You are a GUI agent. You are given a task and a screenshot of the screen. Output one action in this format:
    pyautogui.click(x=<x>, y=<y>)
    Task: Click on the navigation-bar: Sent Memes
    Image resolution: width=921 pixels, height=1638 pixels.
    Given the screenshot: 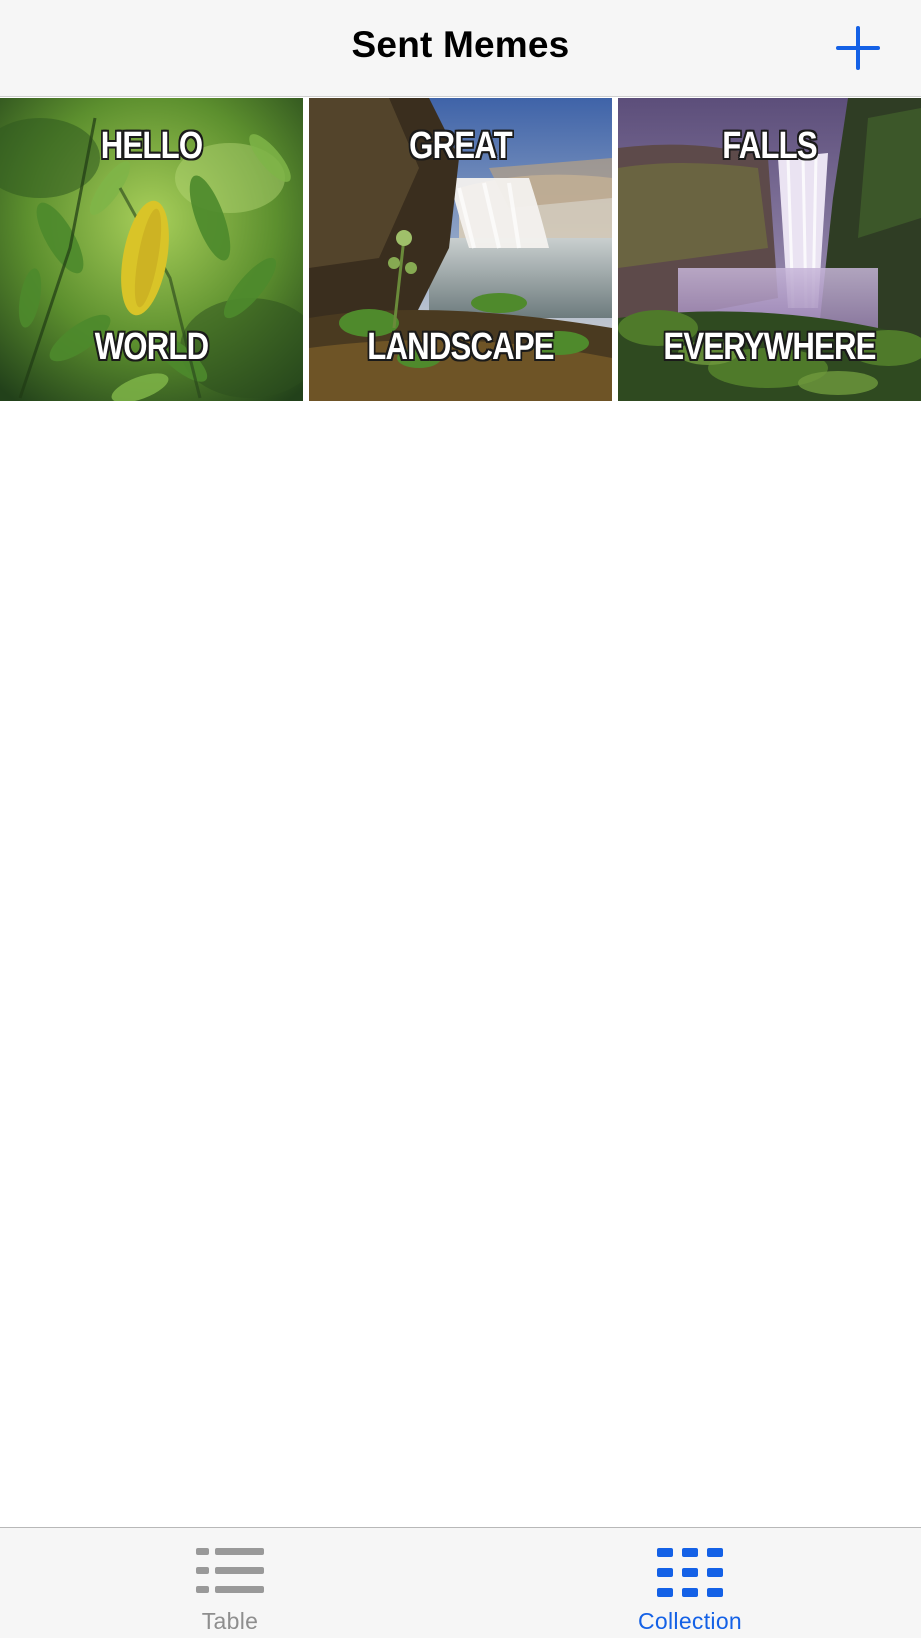 What is the action you would take?
    pyautogui.click(x=460, y=48)
    